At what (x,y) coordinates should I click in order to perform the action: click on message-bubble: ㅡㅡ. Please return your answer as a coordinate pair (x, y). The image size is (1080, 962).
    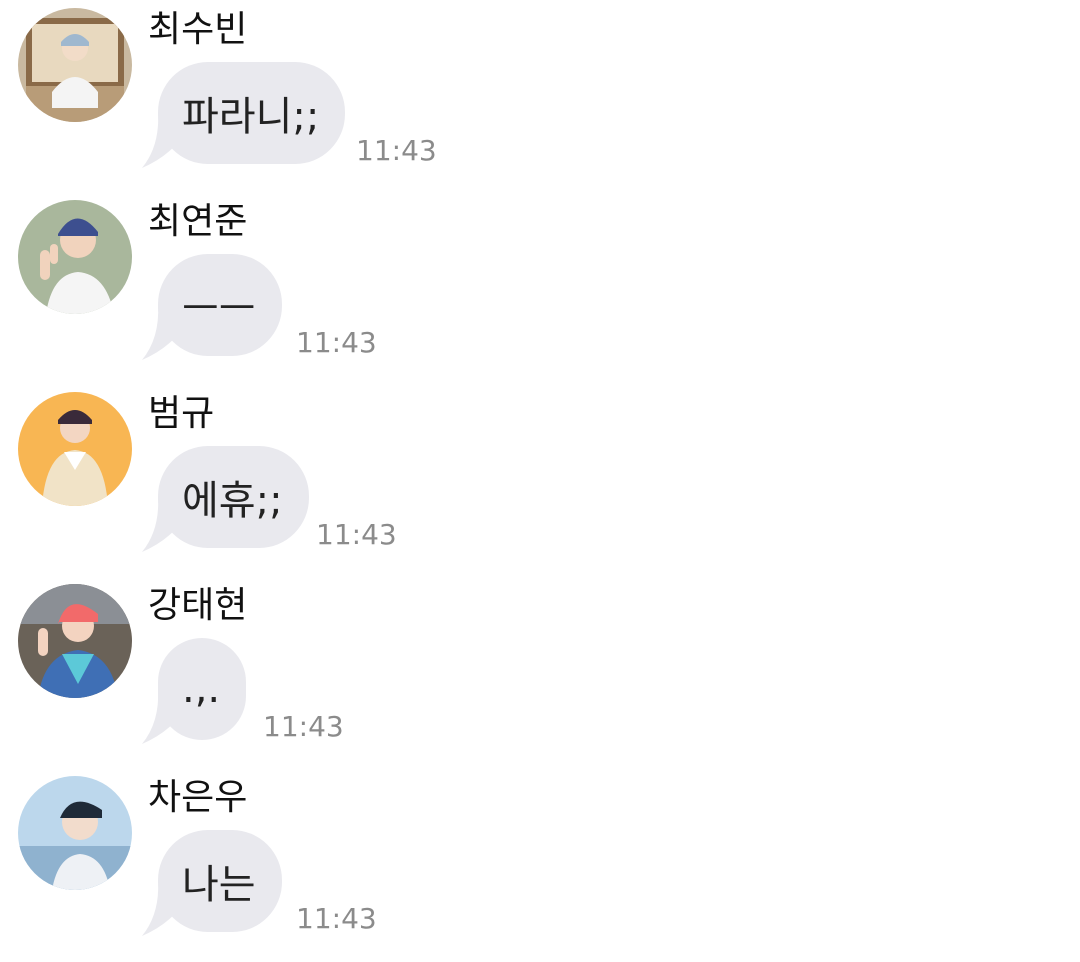
    Looking at the image, I should click on (220, 305).